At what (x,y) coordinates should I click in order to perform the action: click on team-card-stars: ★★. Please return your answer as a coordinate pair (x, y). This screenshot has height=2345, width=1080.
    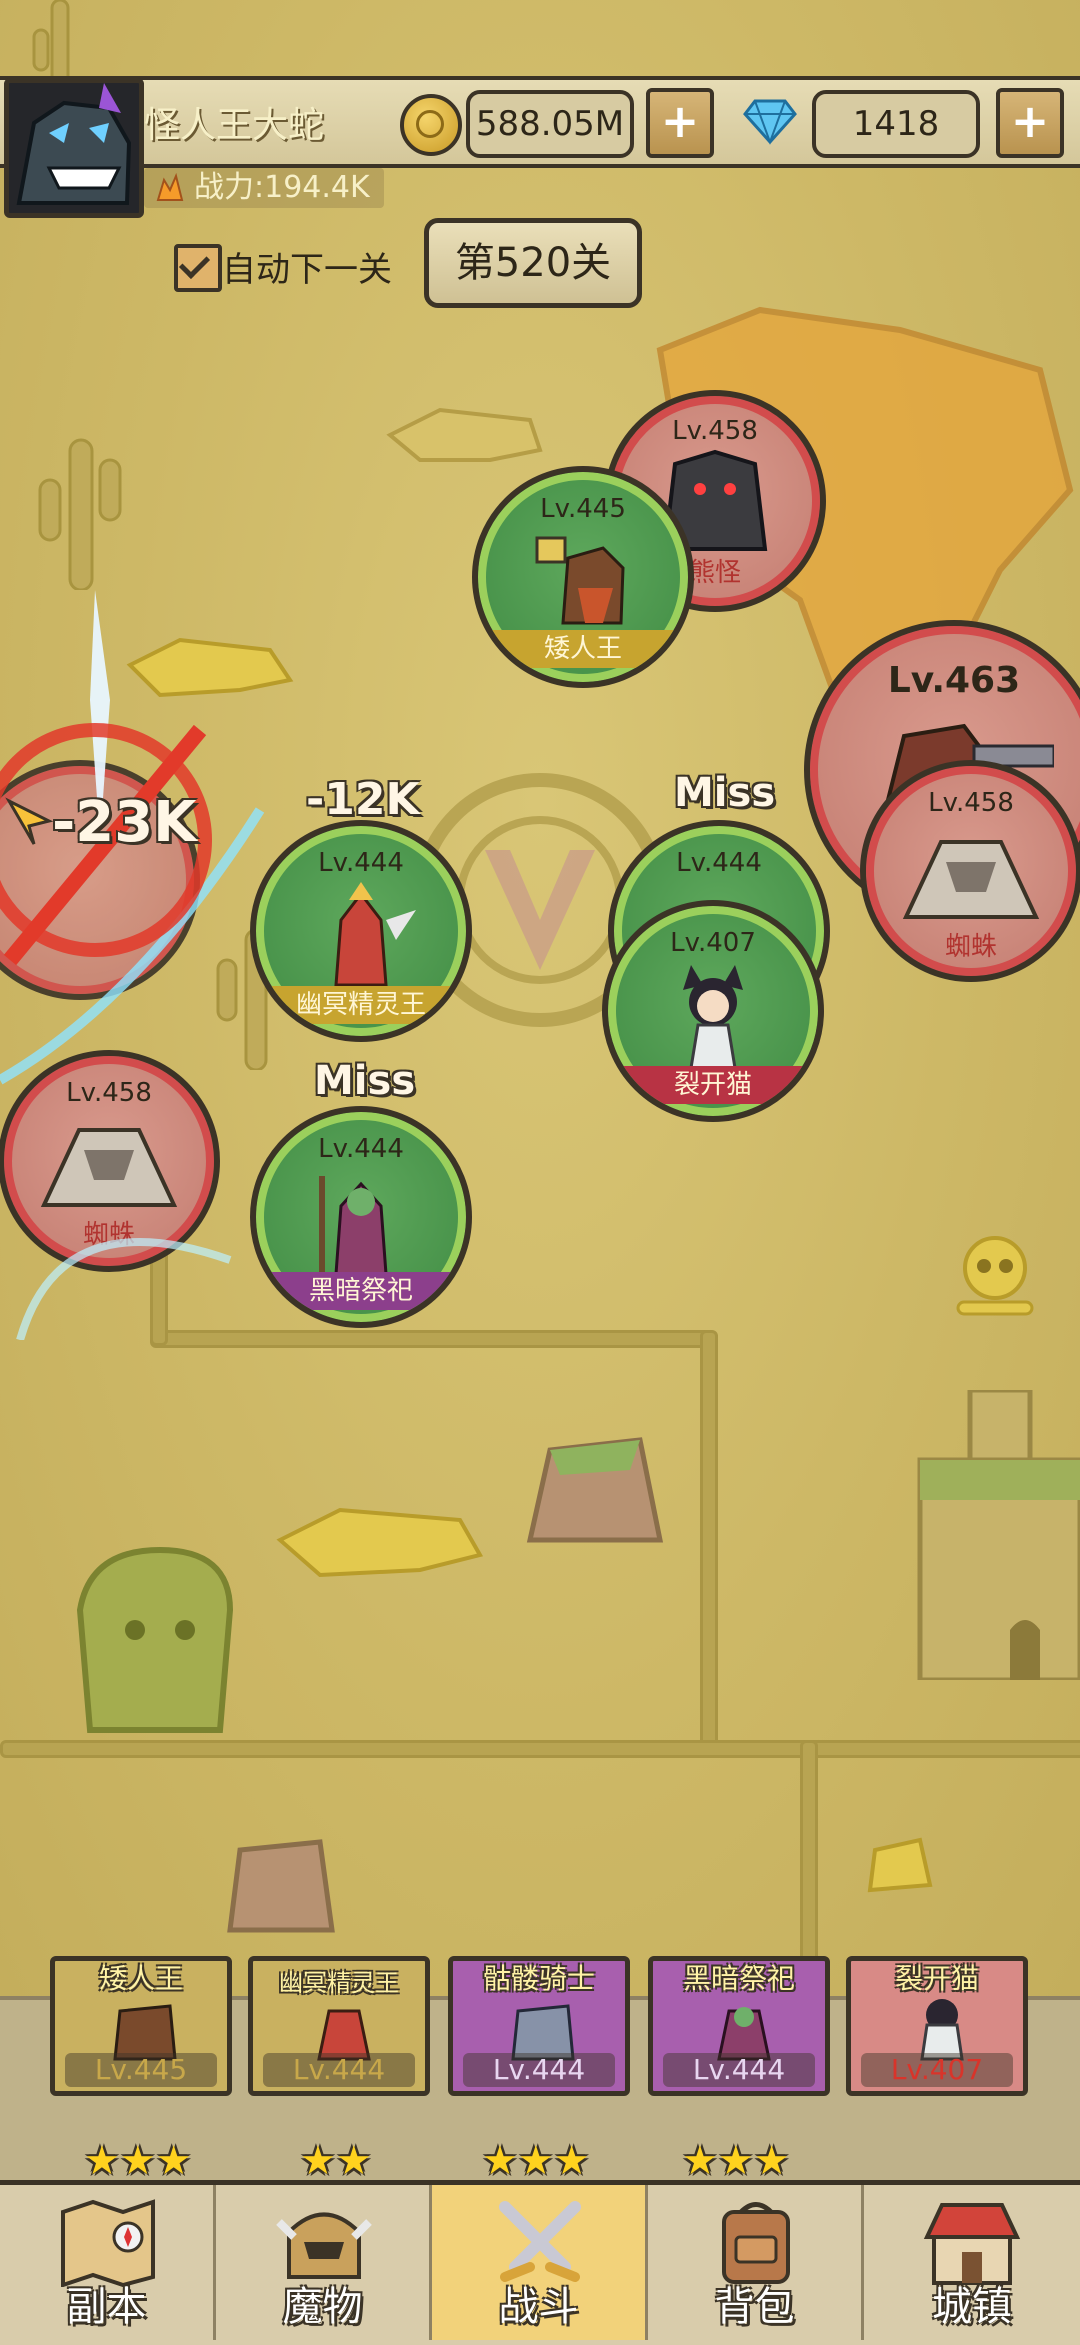
    Looking at the image, I should click on (336, 2161).